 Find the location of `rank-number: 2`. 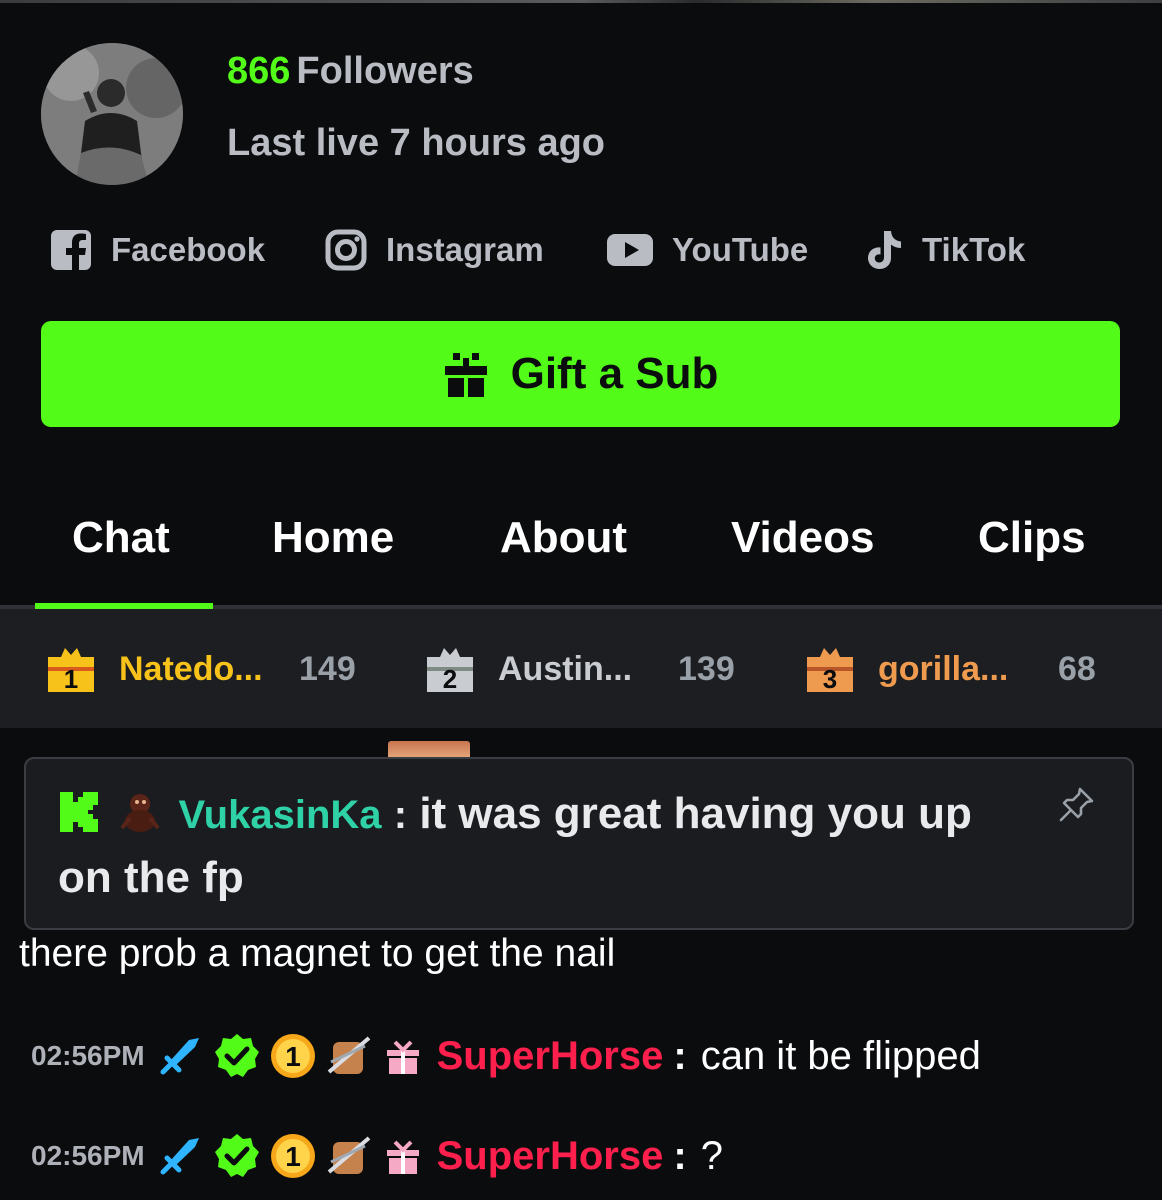

rank-number: 2 is located at coordinates (450, 678).